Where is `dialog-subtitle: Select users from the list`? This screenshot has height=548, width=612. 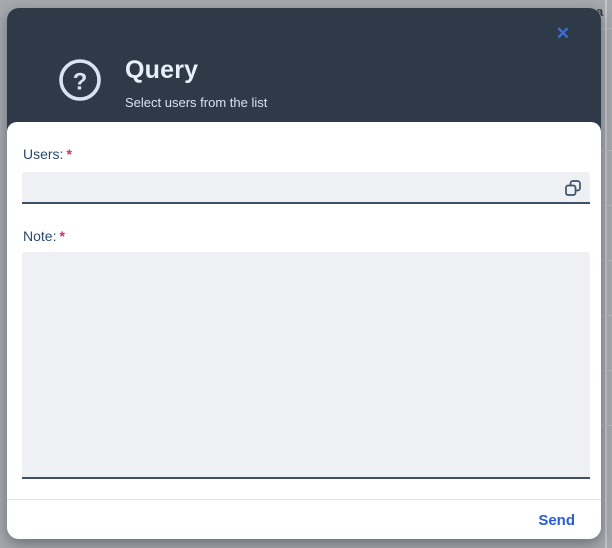
dialog-subtitle: Select users from the list is located at coordinates (196, 102).